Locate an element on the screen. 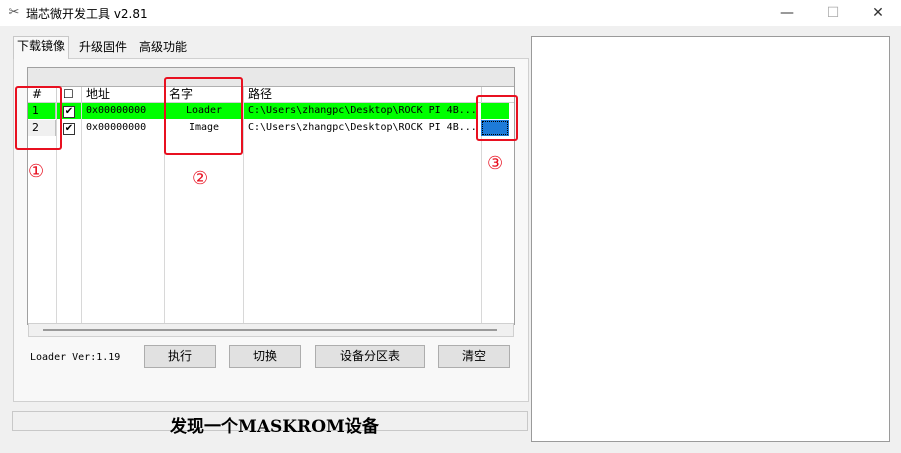 Image resolution: width=901 pixels, height=453 pixels. loader-version: Loader Ver:1.19 is located at coordinates (75, 357).